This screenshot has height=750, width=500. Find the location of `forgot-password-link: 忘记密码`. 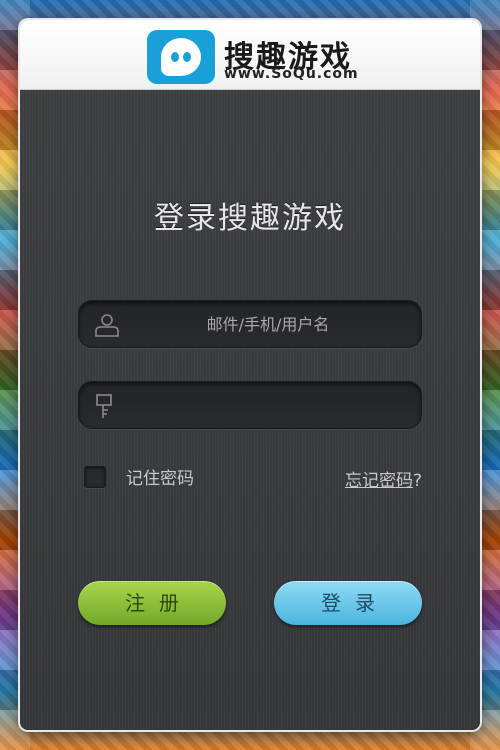

forgot-password-link: 忘记密码 is located at coordinates (379, 481).